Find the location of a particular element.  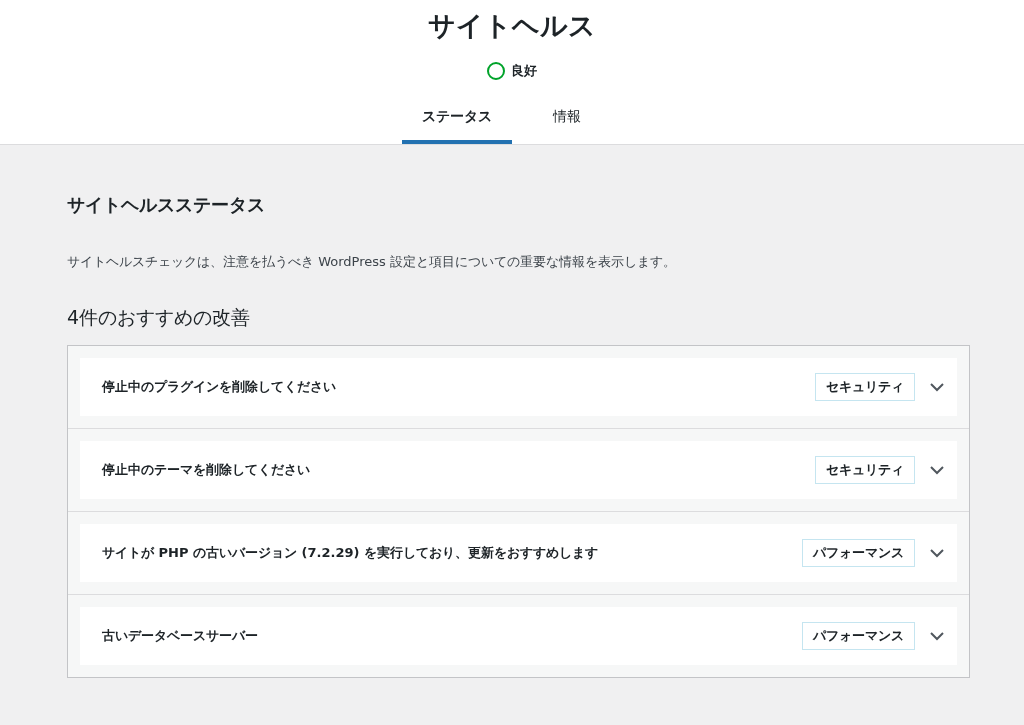

issue-item: サイトが PHP の古いバージョン (7.2.29) を実行しており、更新をおすすめします パフォーマンス is located at coordinates (518, 553).